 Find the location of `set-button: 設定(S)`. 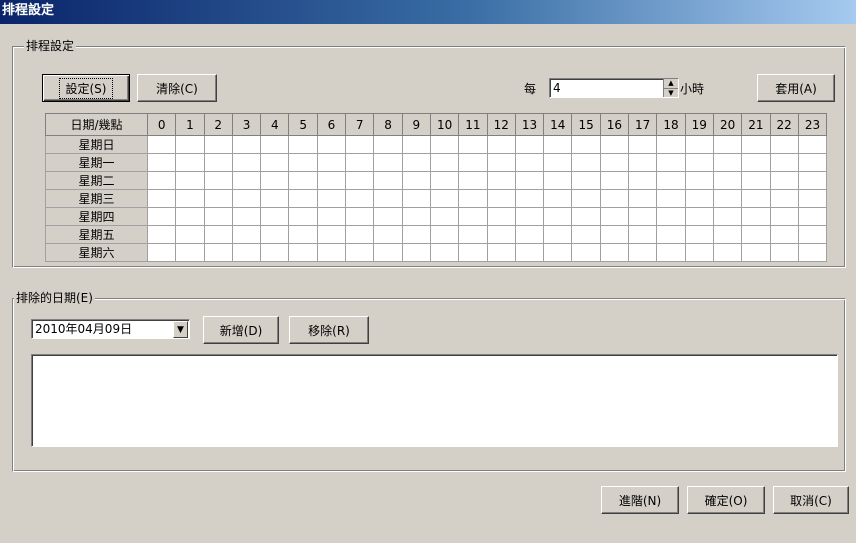

set-button: 設定(S) is located at coordinates (86, 88).